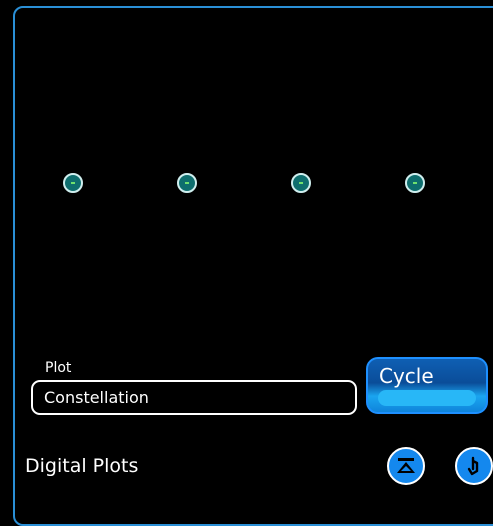  What do you see at coordinates (406, 376) in the screenshot?
I see `cycle-button-label: Cycle` at bounding box center [406, 376].